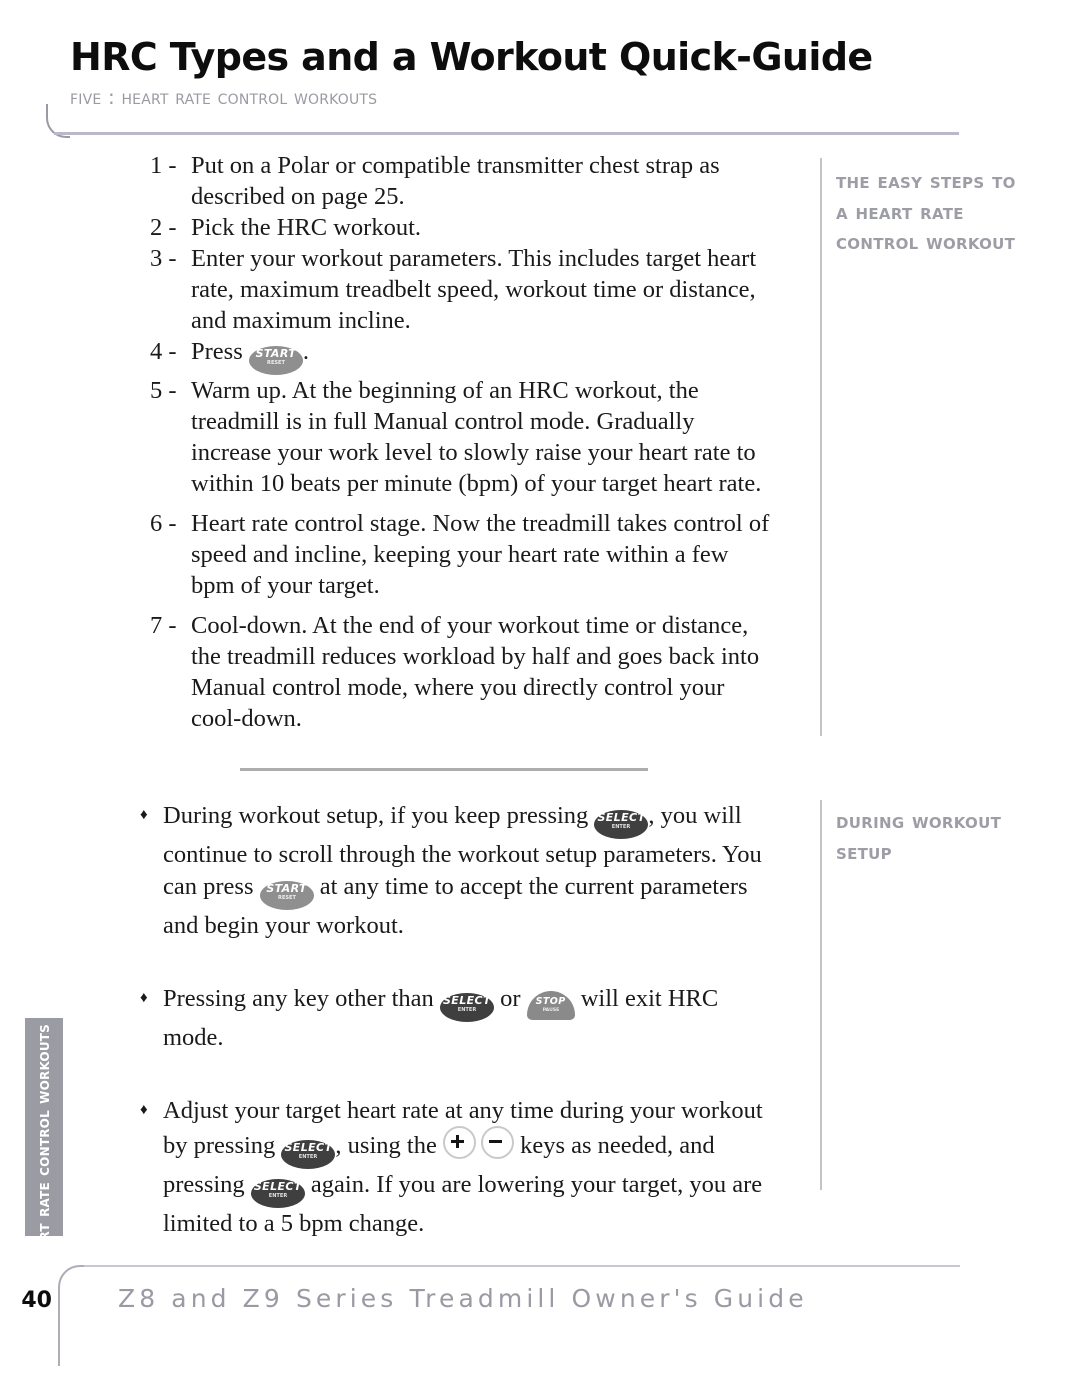 This screenshot has width=1080, height=1388. Describe the element at coordinates (821, 995) in the screenshot. I see `sidebar-divider-bottom` at that location.